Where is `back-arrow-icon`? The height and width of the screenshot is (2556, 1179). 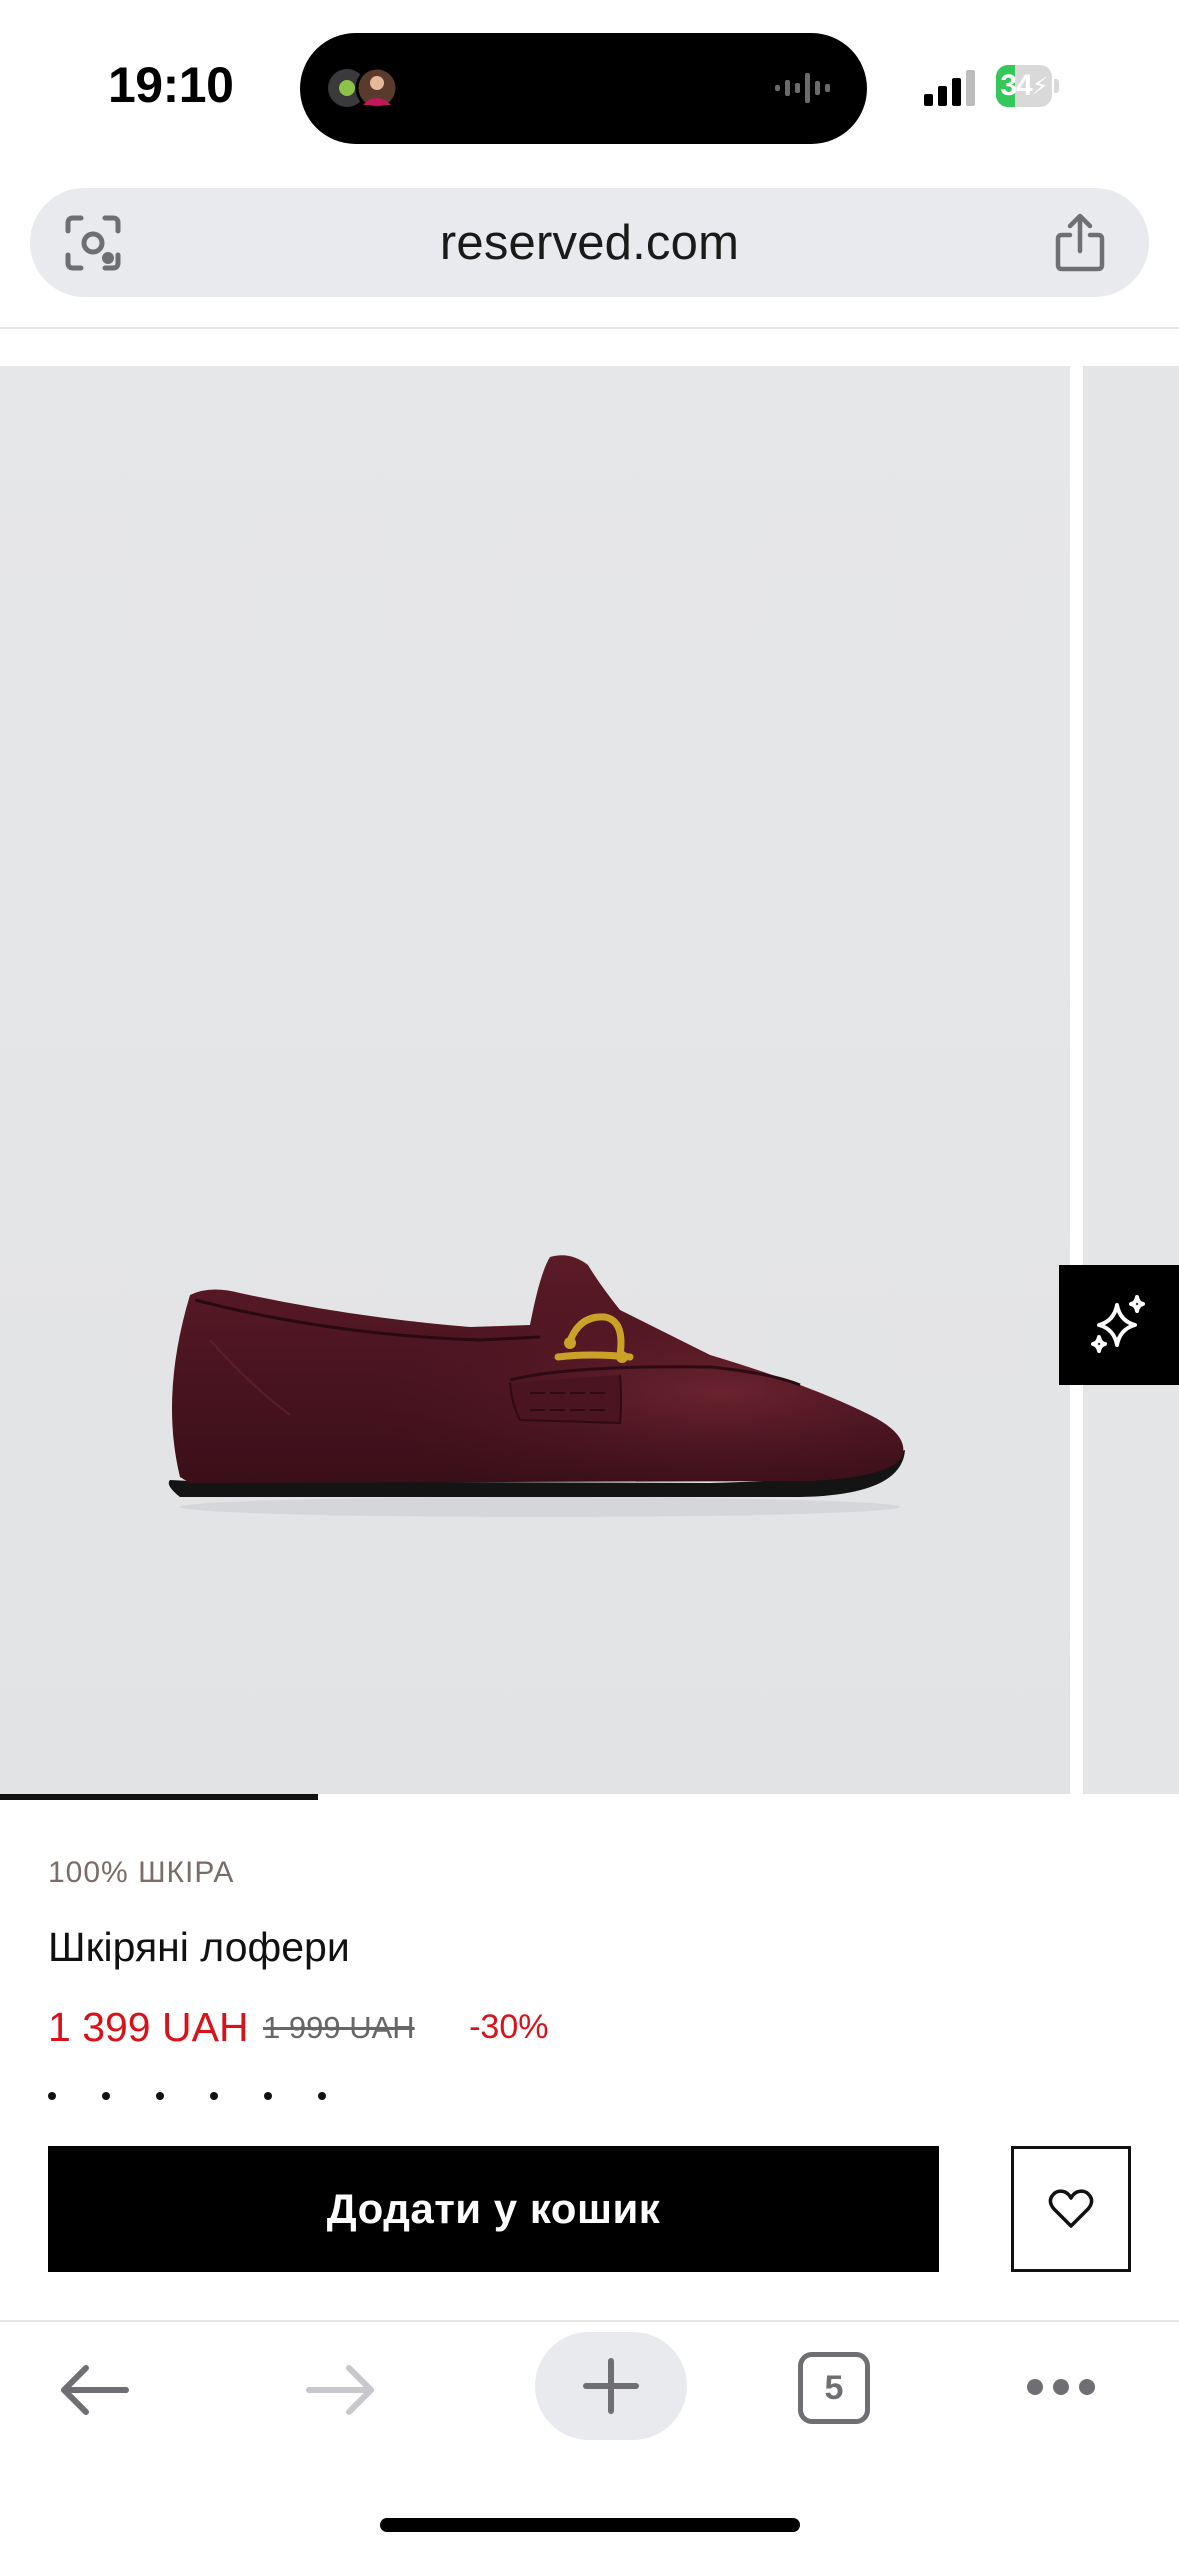
back-arrow-icon is located at coordinates (94, 2390).